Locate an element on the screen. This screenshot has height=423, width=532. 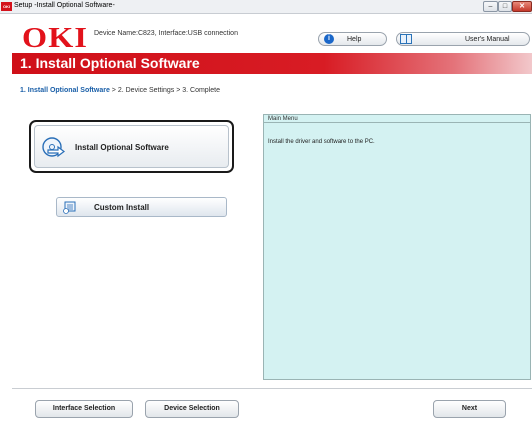
interface-selection-button: Interface Selection is located at coordinates (84, 409).